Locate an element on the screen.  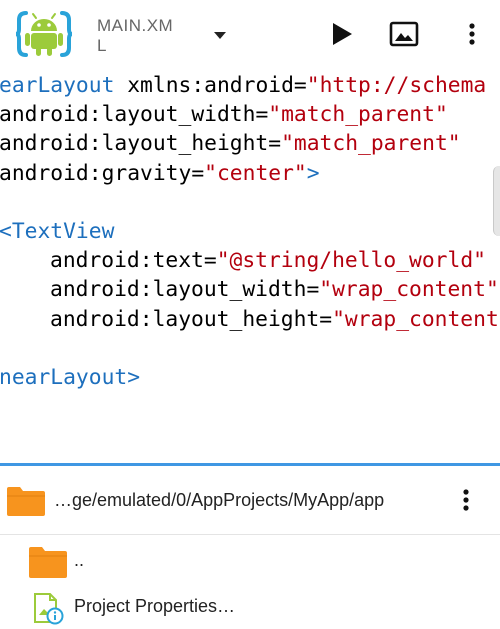
code-line: nearLayout> is located at coordinates (70, 377).